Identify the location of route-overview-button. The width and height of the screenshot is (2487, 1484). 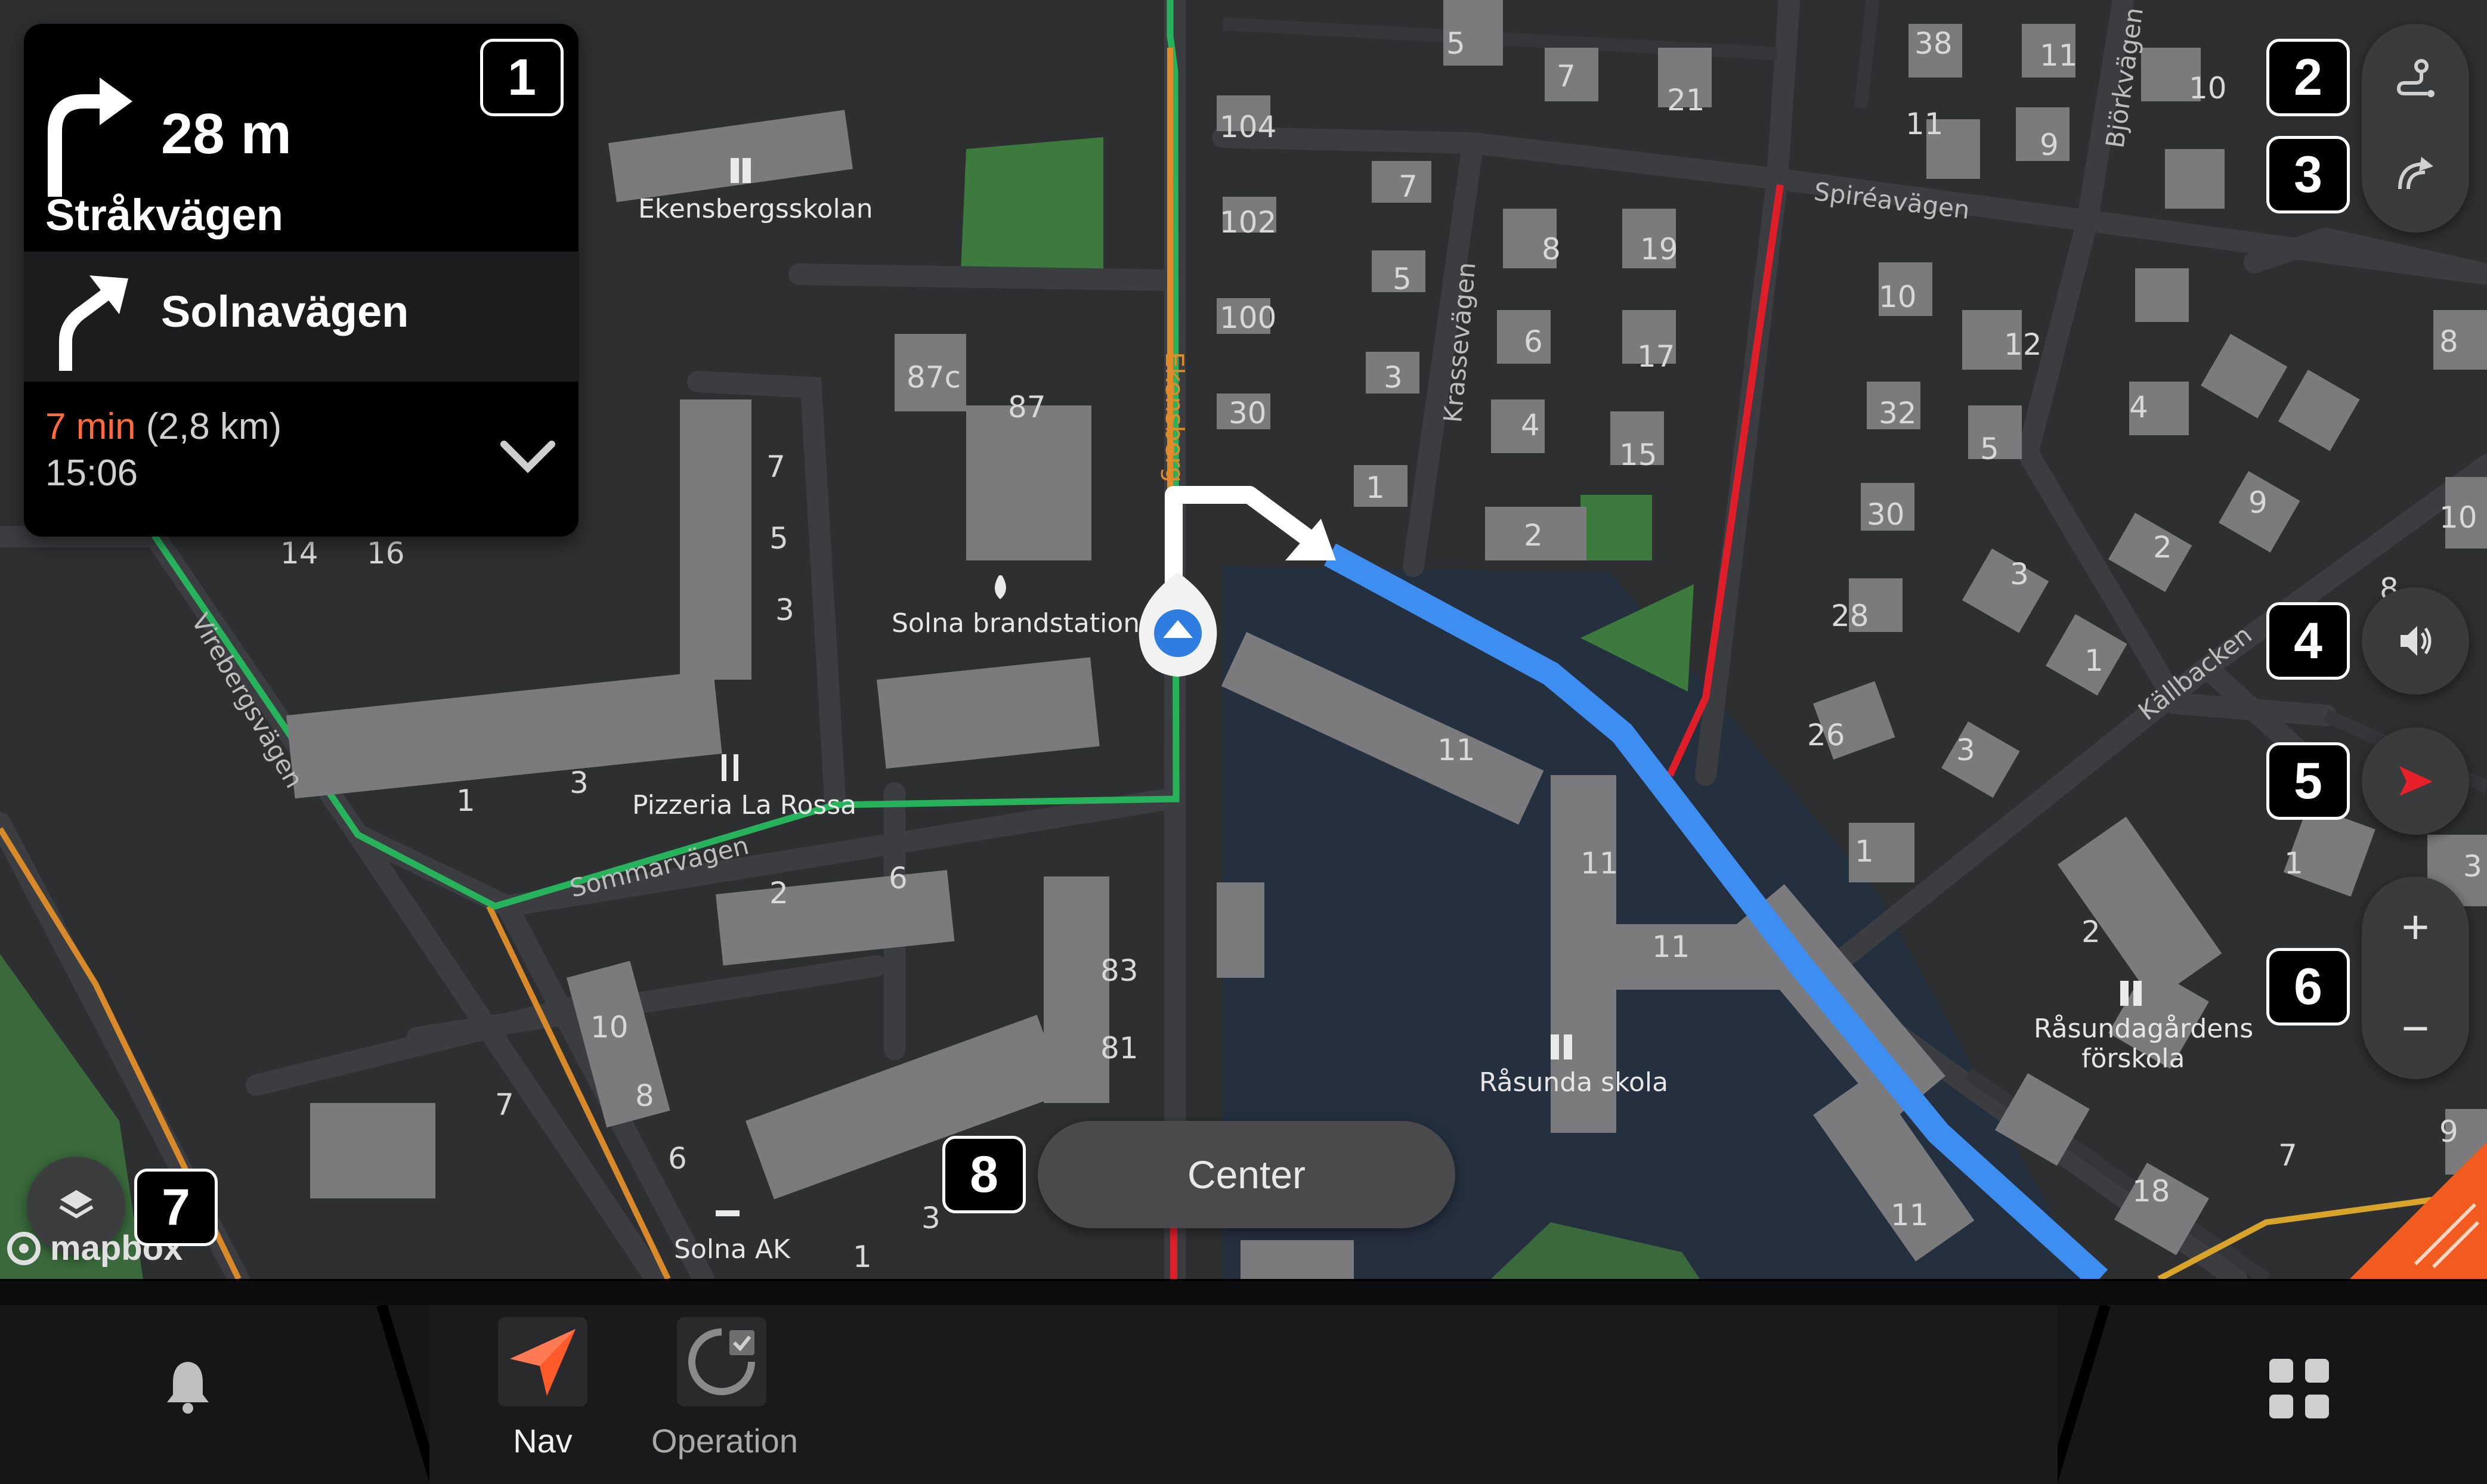
(2415, 80).